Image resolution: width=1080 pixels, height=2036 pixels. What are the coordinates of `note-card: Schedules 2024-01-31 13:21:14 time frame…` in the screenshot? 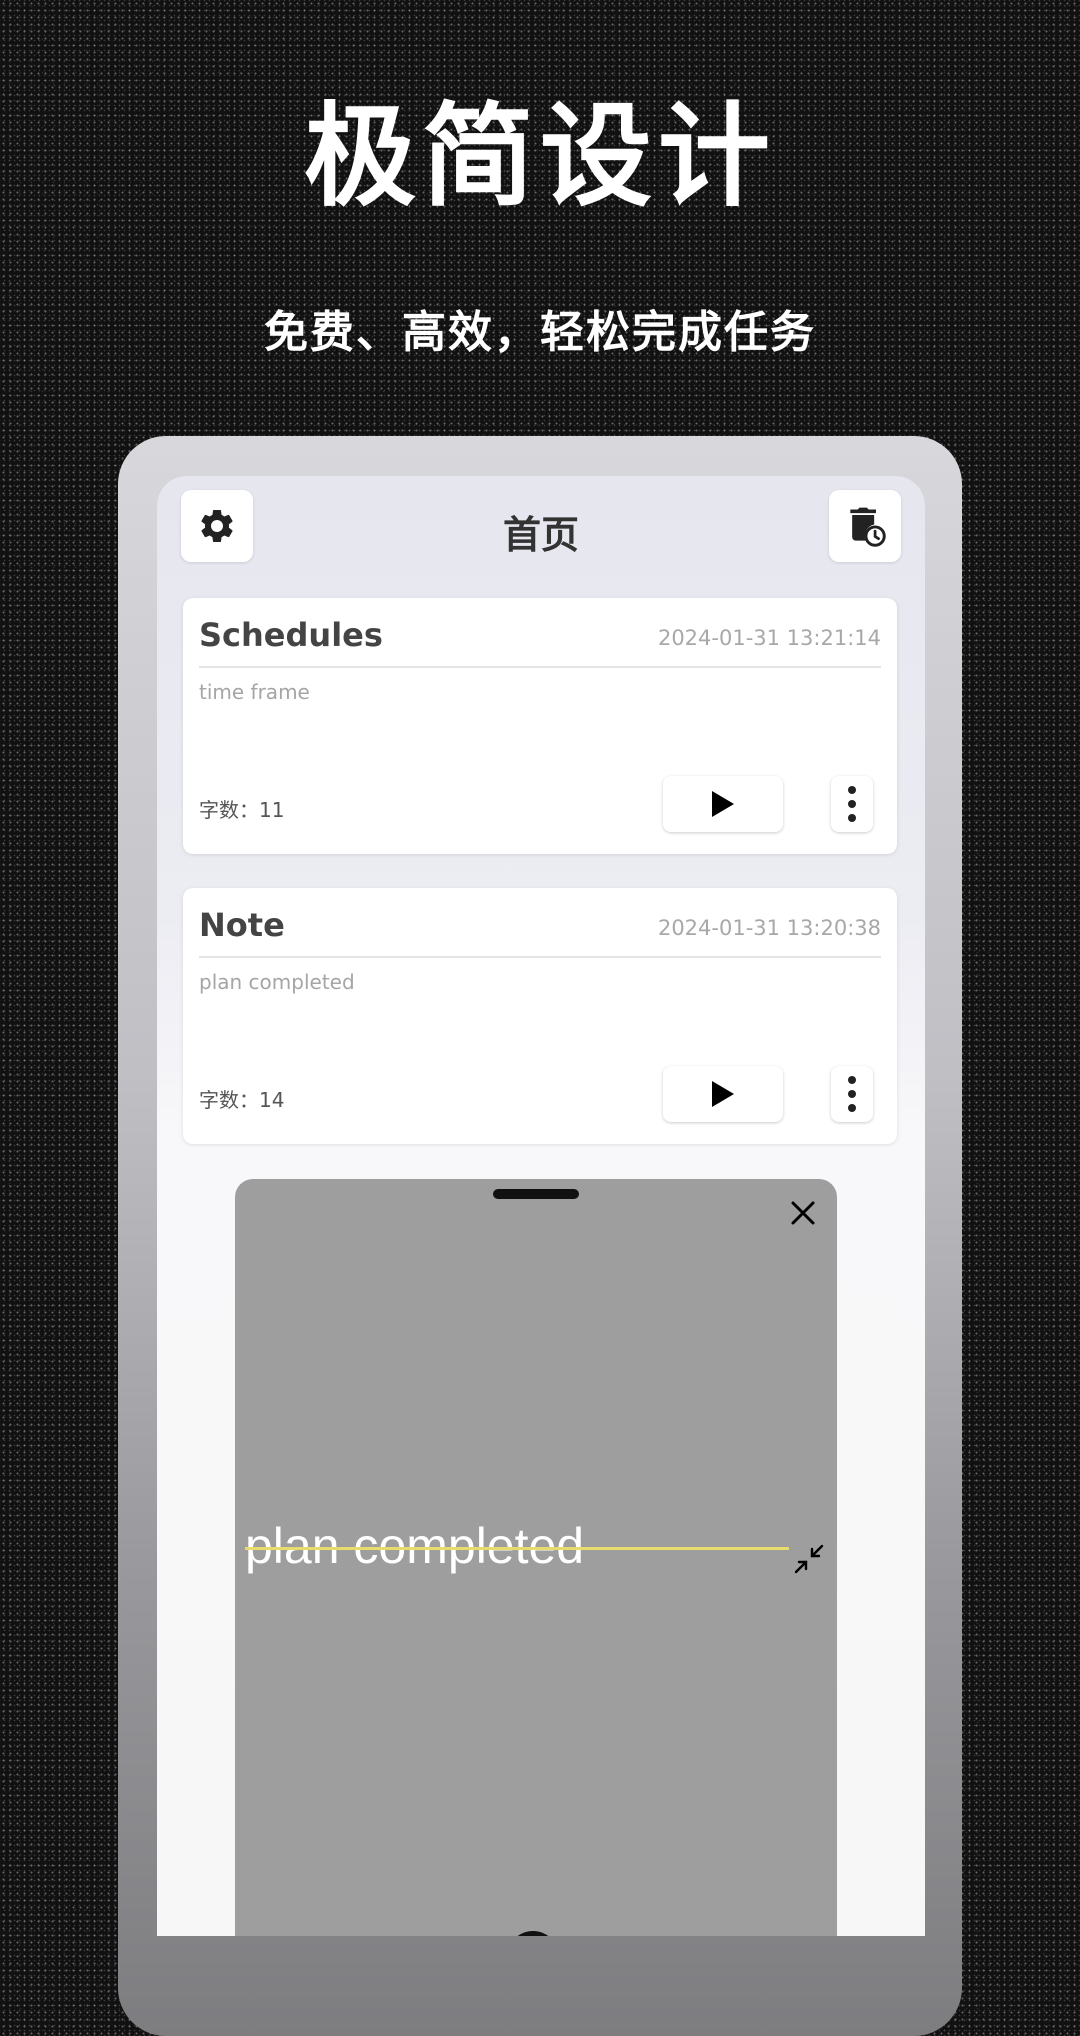 It's located at (540, 726).